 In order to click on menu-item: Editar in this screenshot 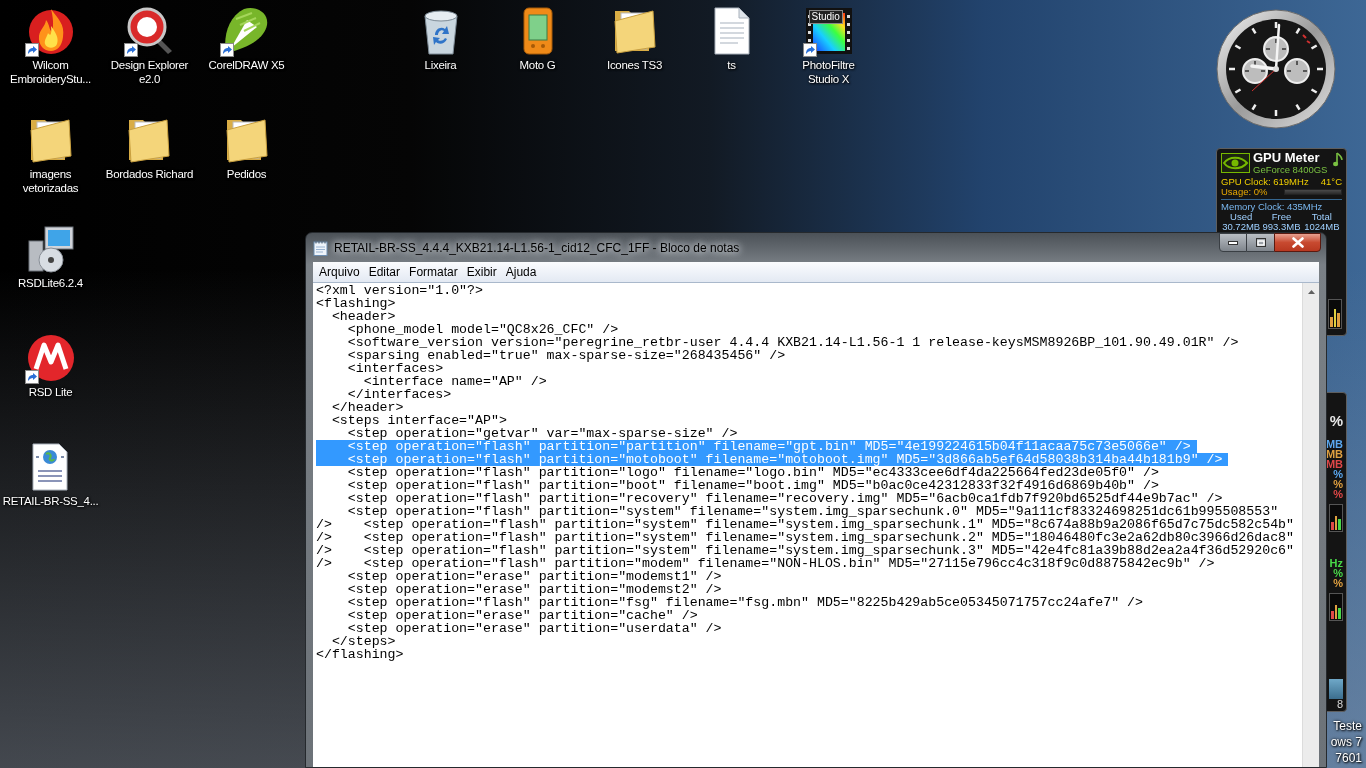, I will do `click(384, 272)`.